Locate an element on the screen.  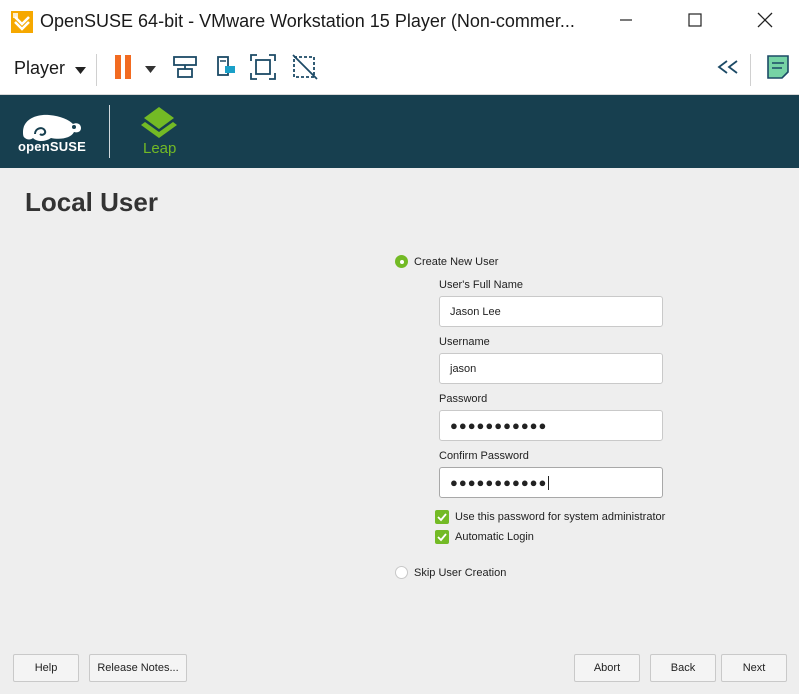
back-button-label: Back is located at coordinates (683, 668).